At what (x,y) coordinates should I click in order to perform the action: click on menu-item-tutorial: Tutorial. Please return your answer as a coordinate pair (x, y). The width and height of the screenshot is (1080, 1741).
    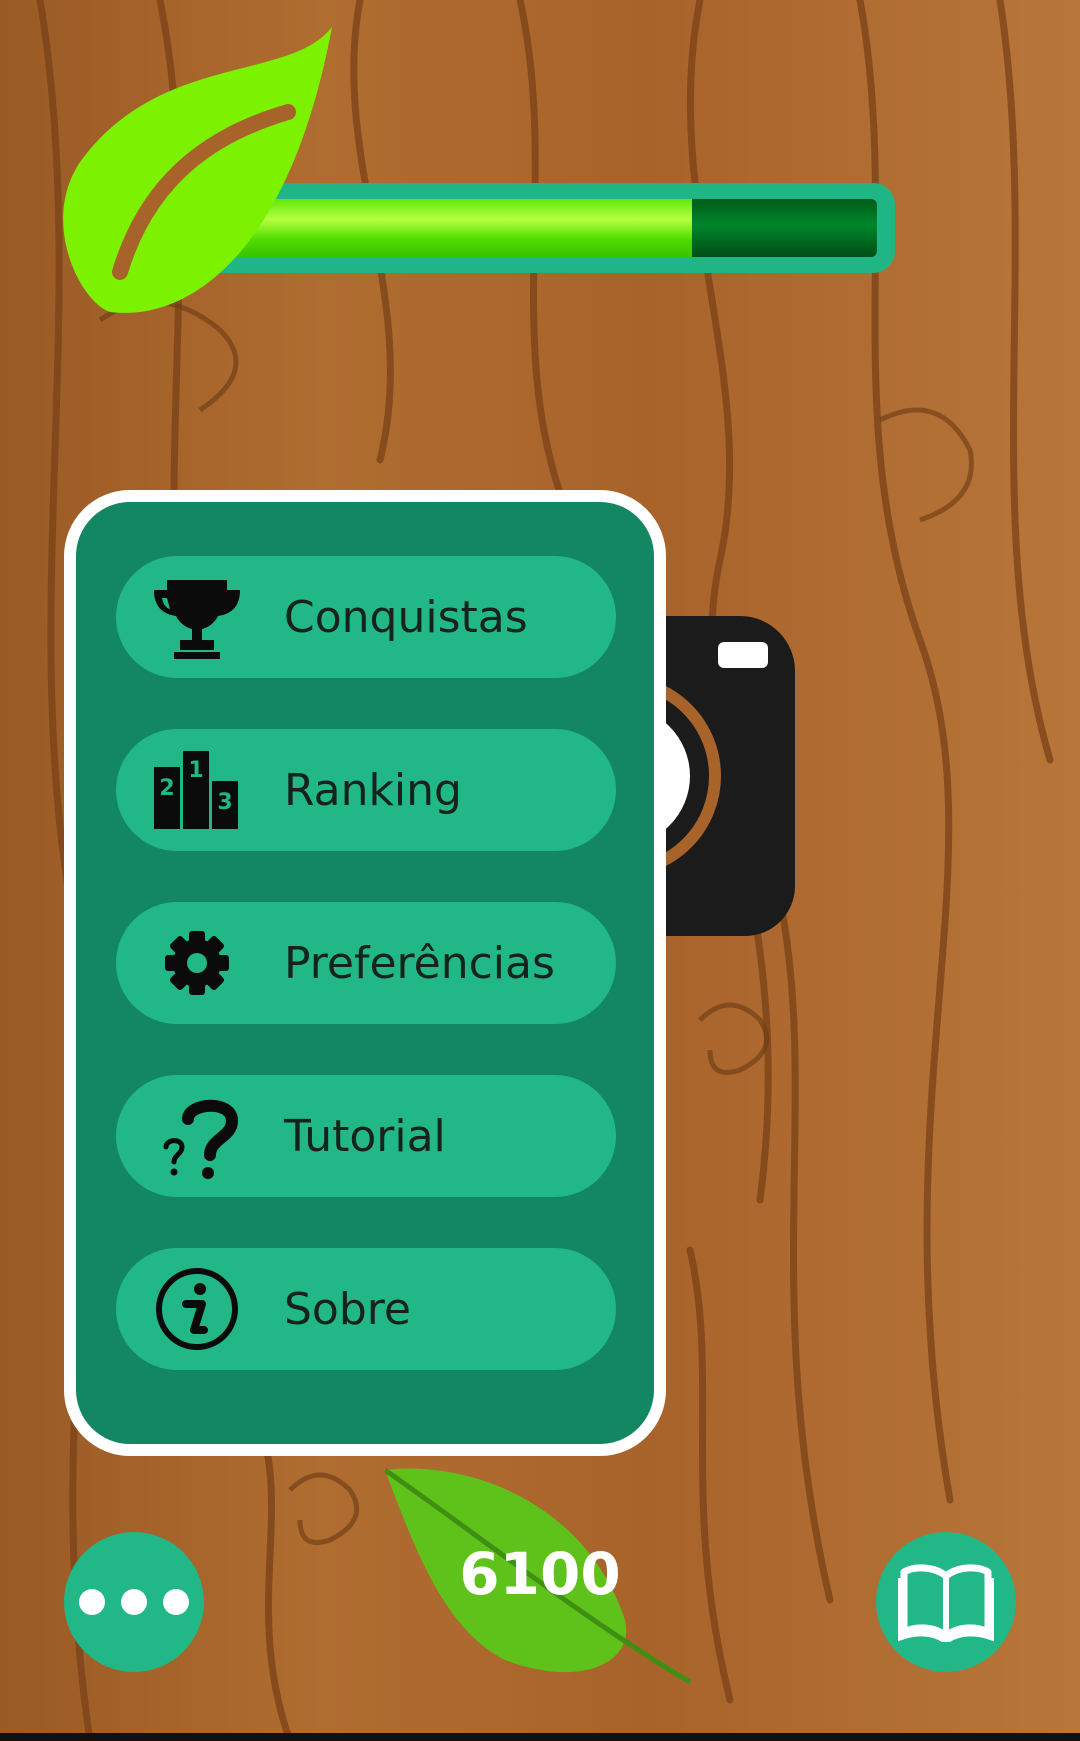
    Looking at the image, I should click on (366, 1136).